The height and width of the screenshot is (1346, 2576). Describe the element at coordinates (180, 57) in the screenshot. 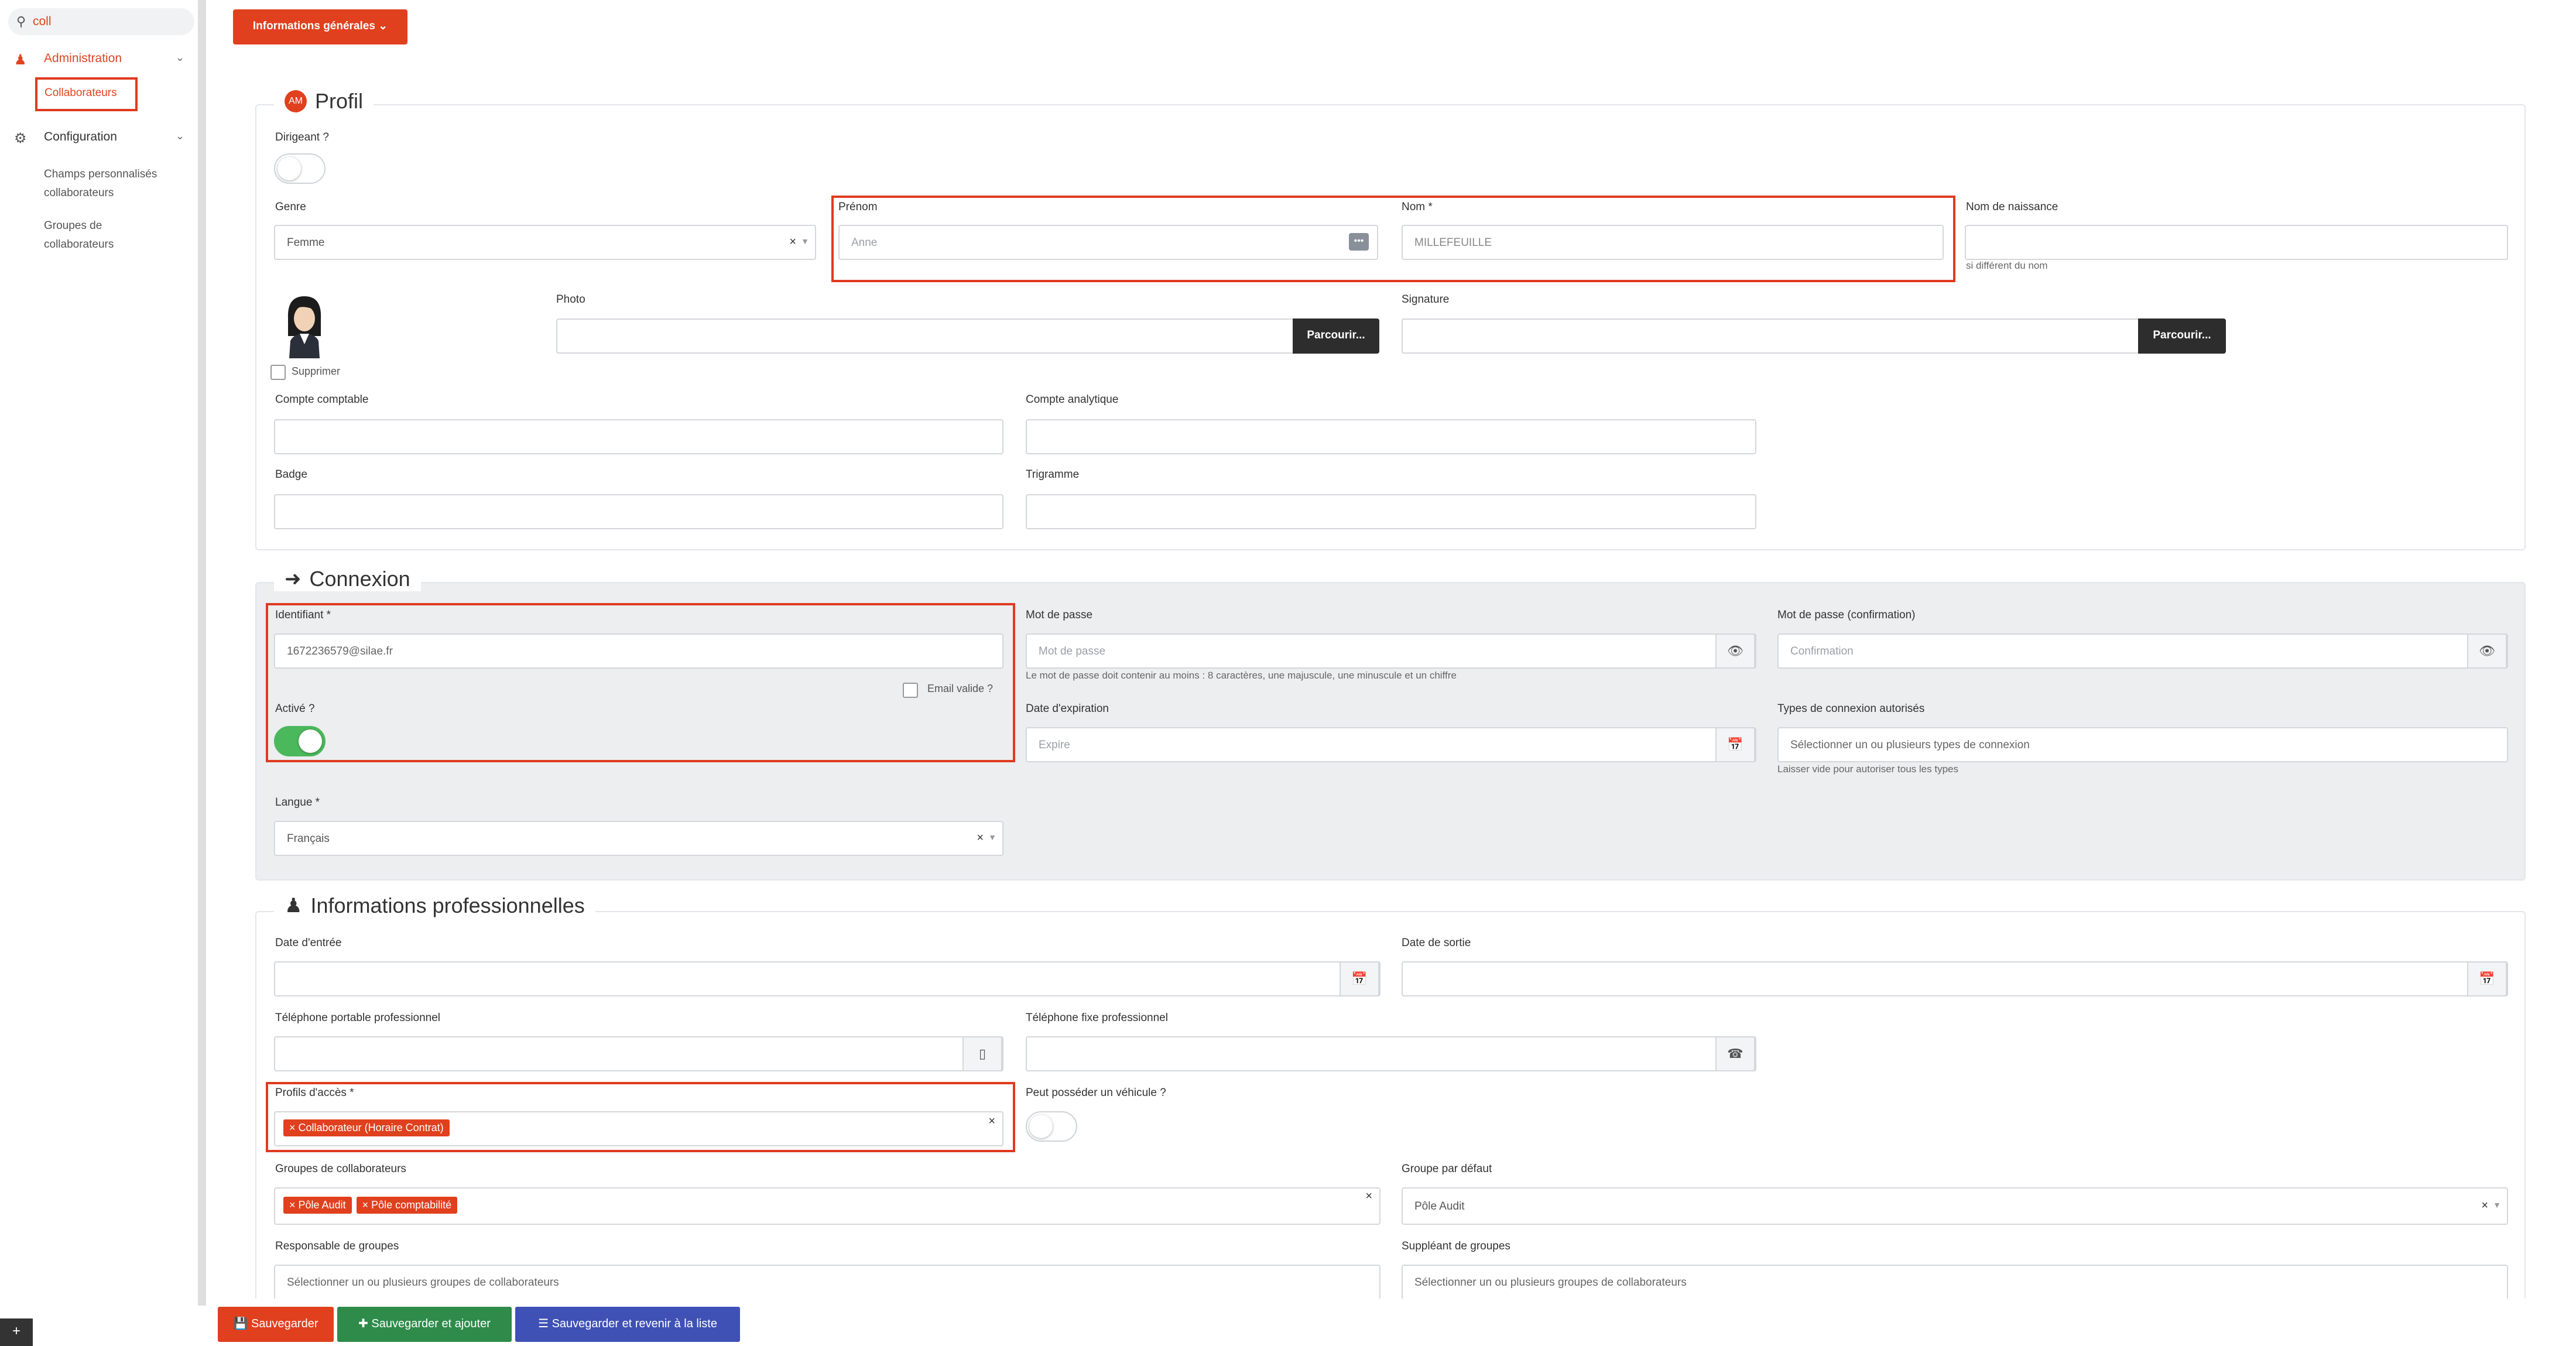

I see `chevron-down-icon: ⌄` at that location.